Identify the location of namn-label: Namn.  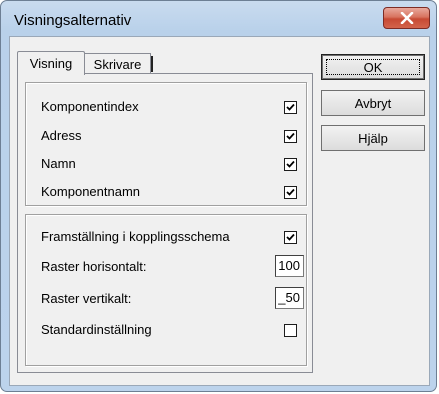
(58, 163).